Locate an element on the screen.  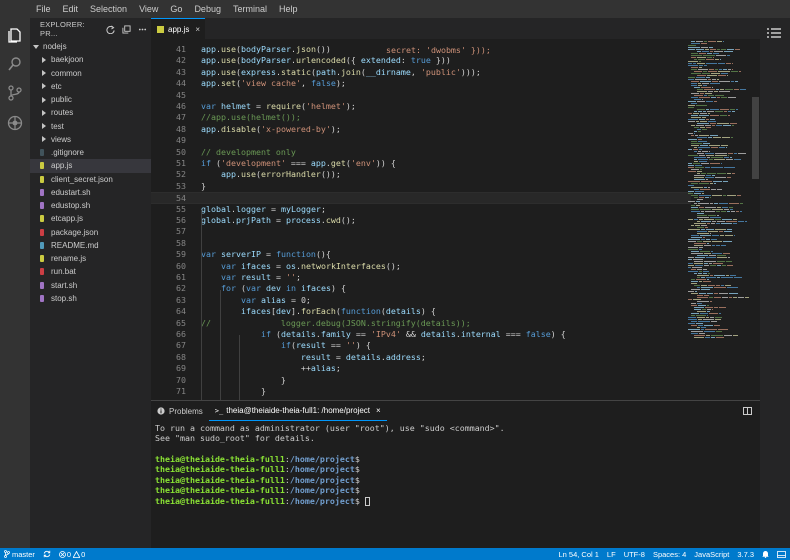
indentation: Spaces: 4 is located at coordinates (669, 554).